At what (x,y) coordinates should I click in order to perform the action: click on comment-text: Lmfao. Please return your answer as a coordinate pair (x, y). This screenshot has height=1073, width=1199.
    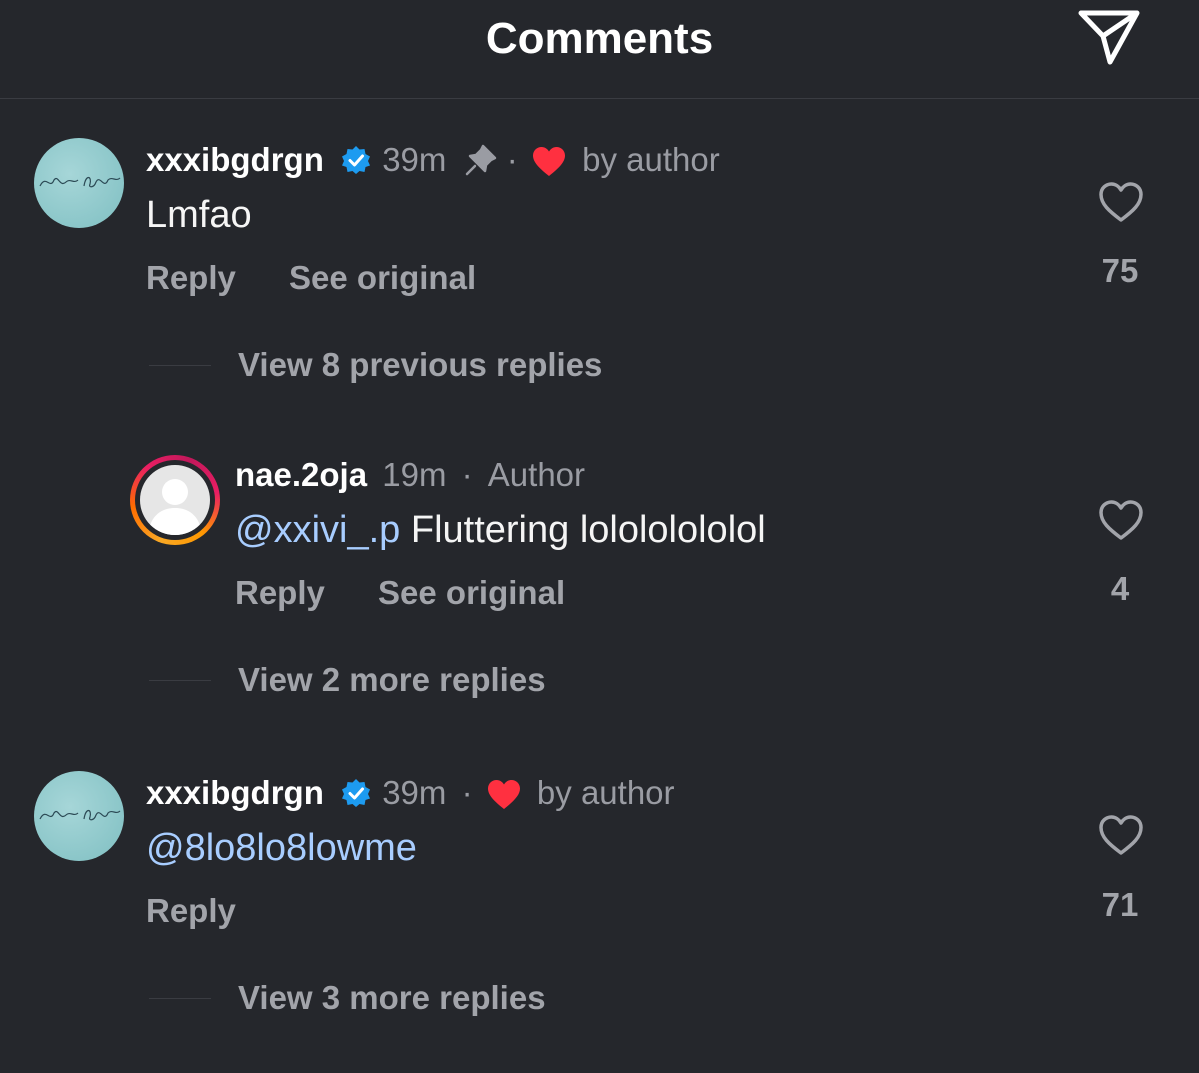
    Looking at the image, I should click on (199, 215).